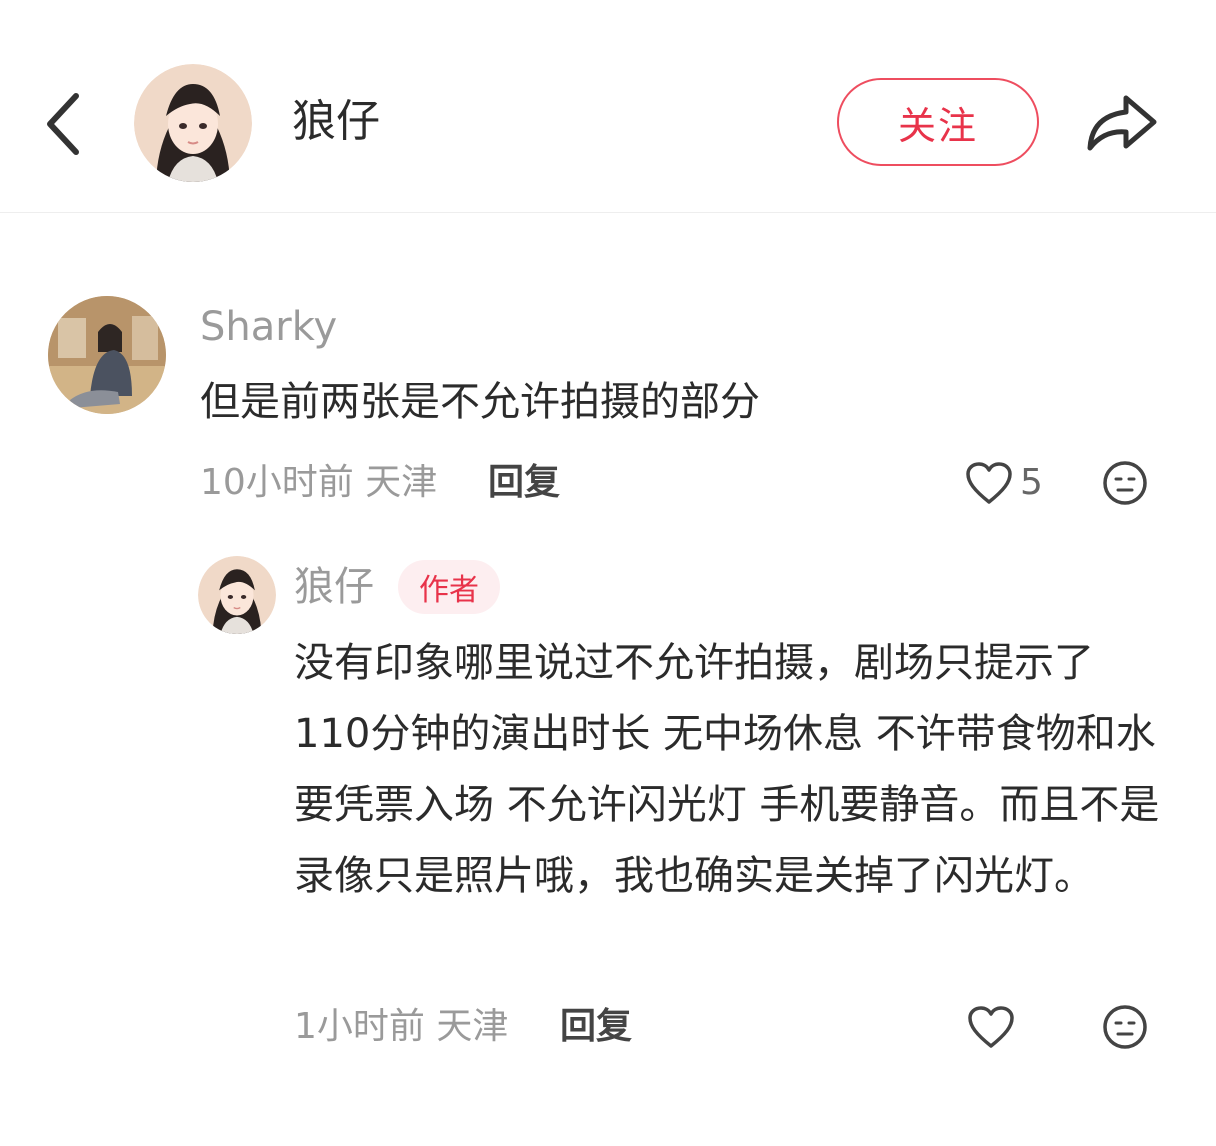 The height and width of the screenshot is (1146, 1216). I want to click on reply-author-avatar, so click(237, 595).